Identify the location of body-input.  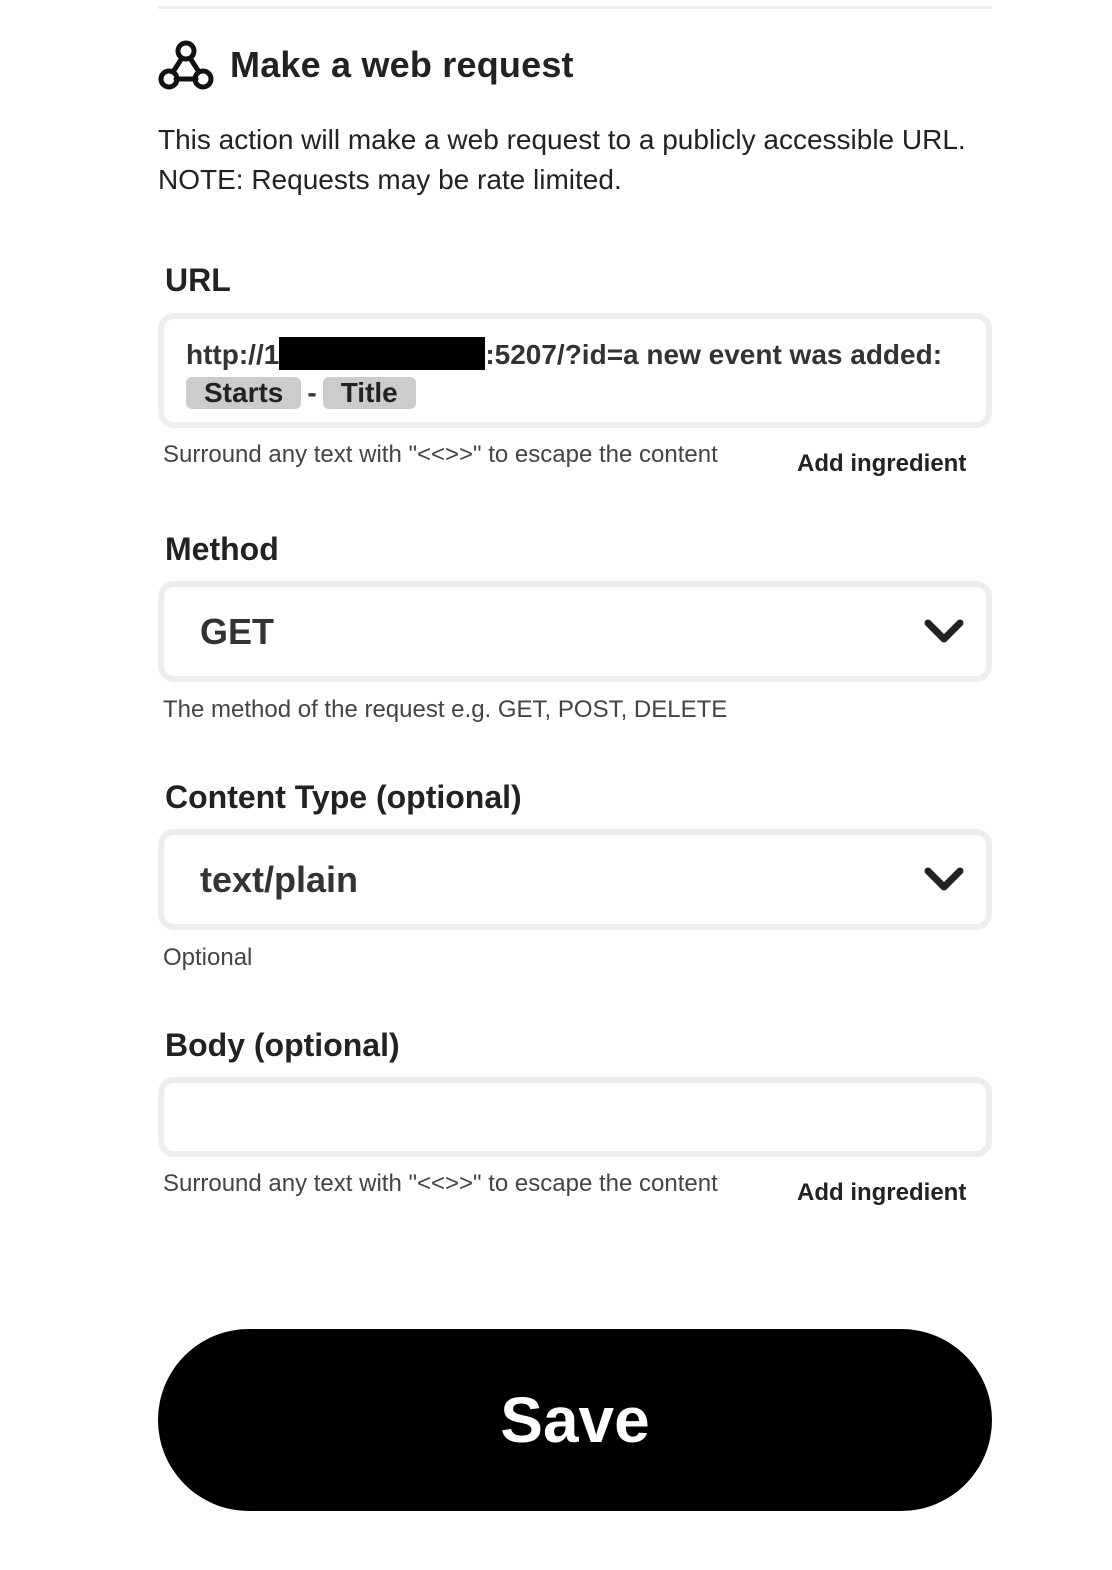
(575, 1117).